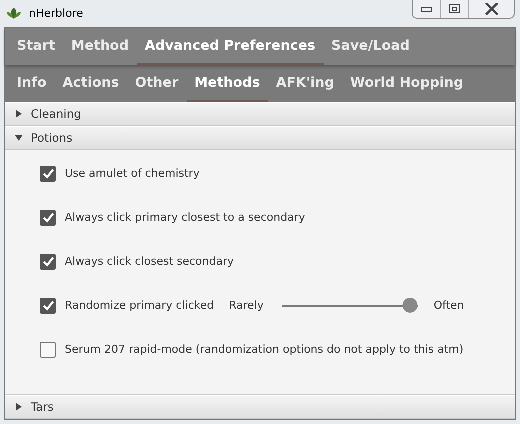 The height and width of the screenshot is (424, 520). What do you see at coordinates (264, 349) in the screenshot?
I see `option-label: Serum 207 rapid-mode (randomization options do not apply to this atm)` at bounding box center [264, 349].